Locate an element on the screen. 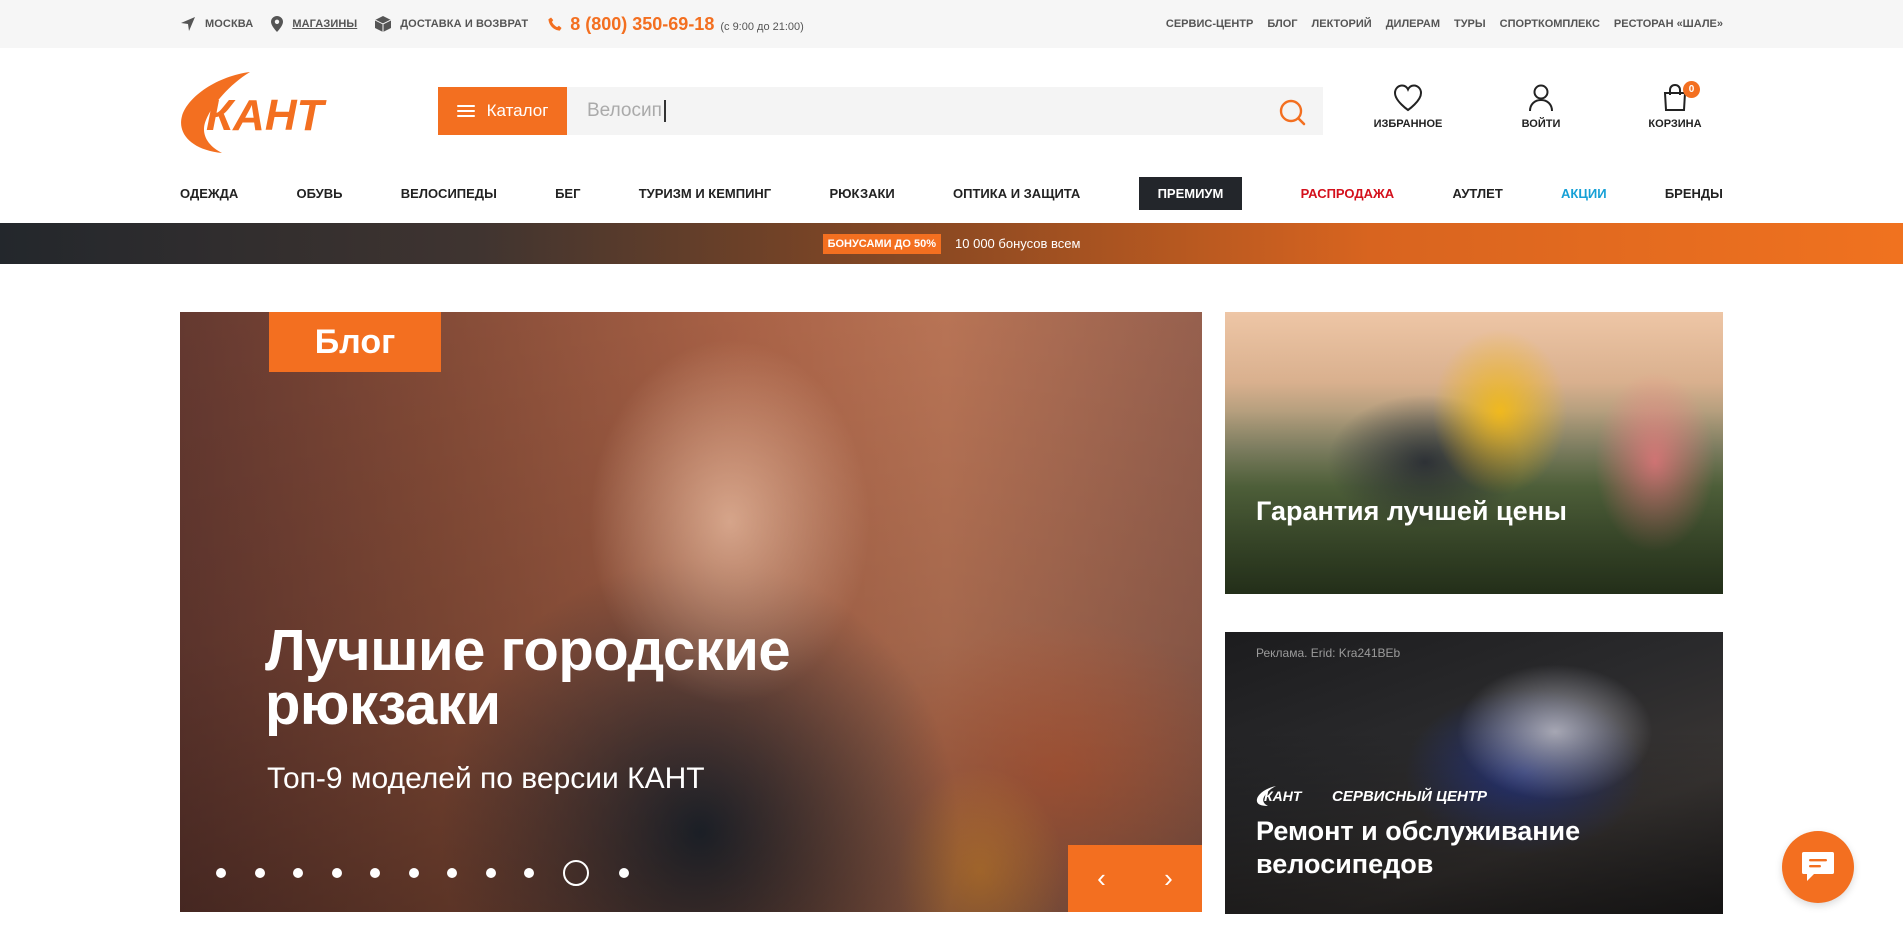 The image size is (1903, 927). catalog-label: Каталог is located at coordinates (517, 110).